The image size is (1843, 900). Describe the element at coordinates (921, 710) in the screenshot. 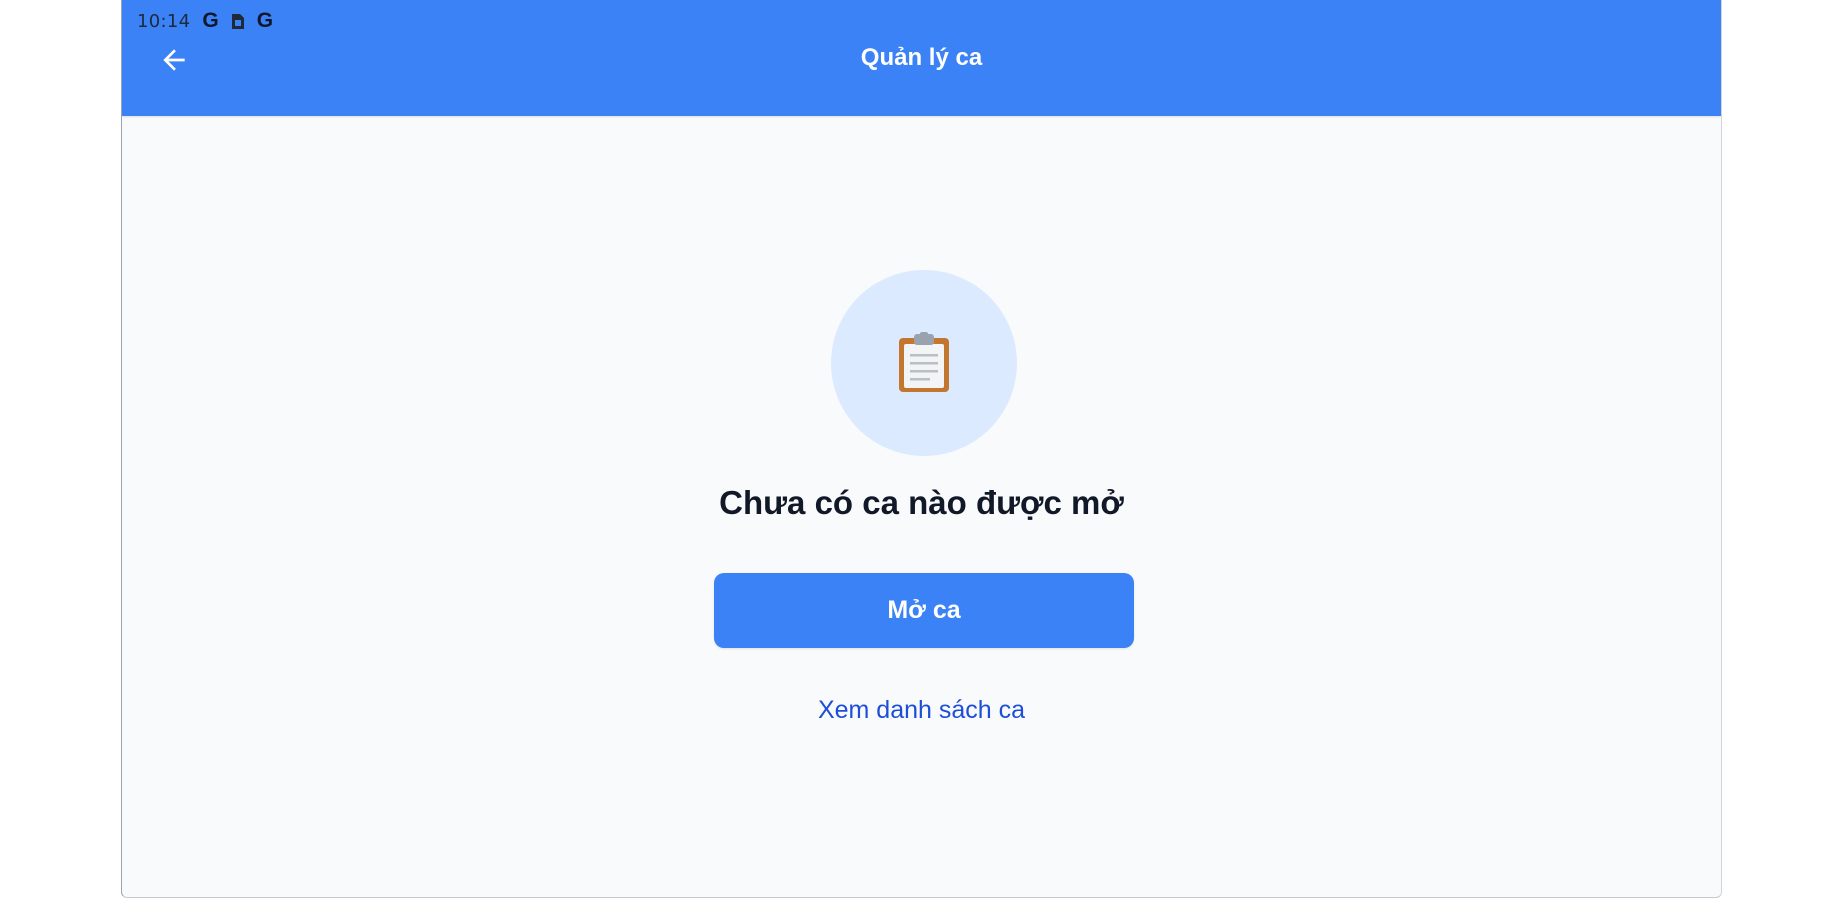

I see `view-shift-list-link: Xem danh sách ca` at that location.